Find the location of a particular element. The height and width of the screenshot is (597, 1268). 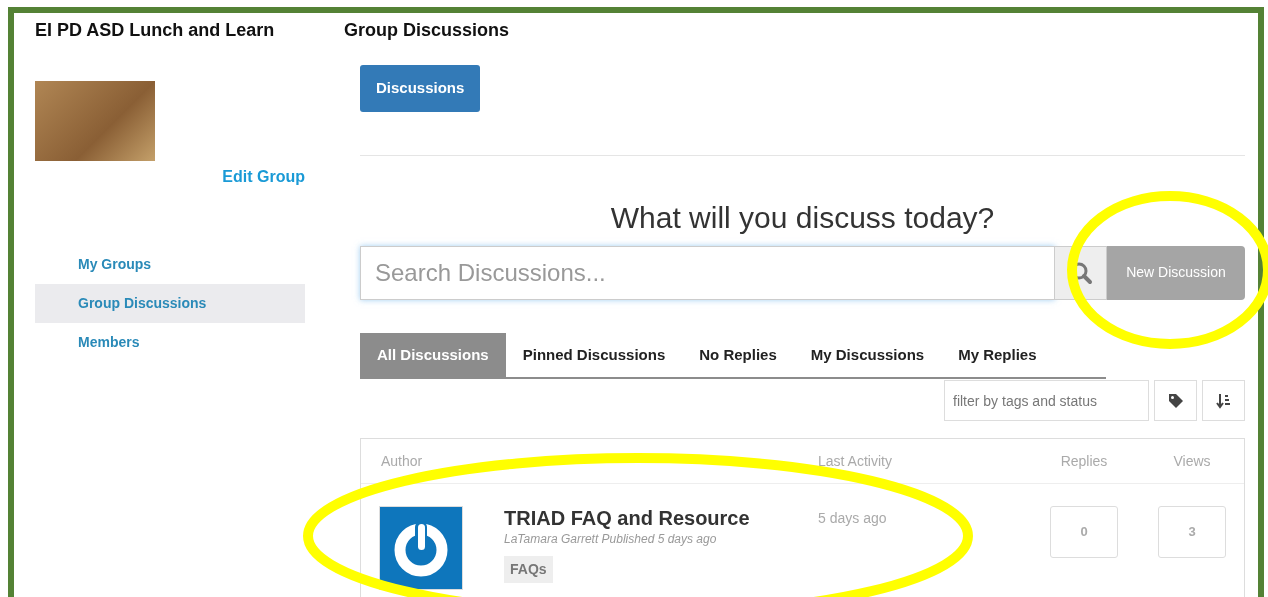

tab: All Discussions is located at coordinates (433, 354).